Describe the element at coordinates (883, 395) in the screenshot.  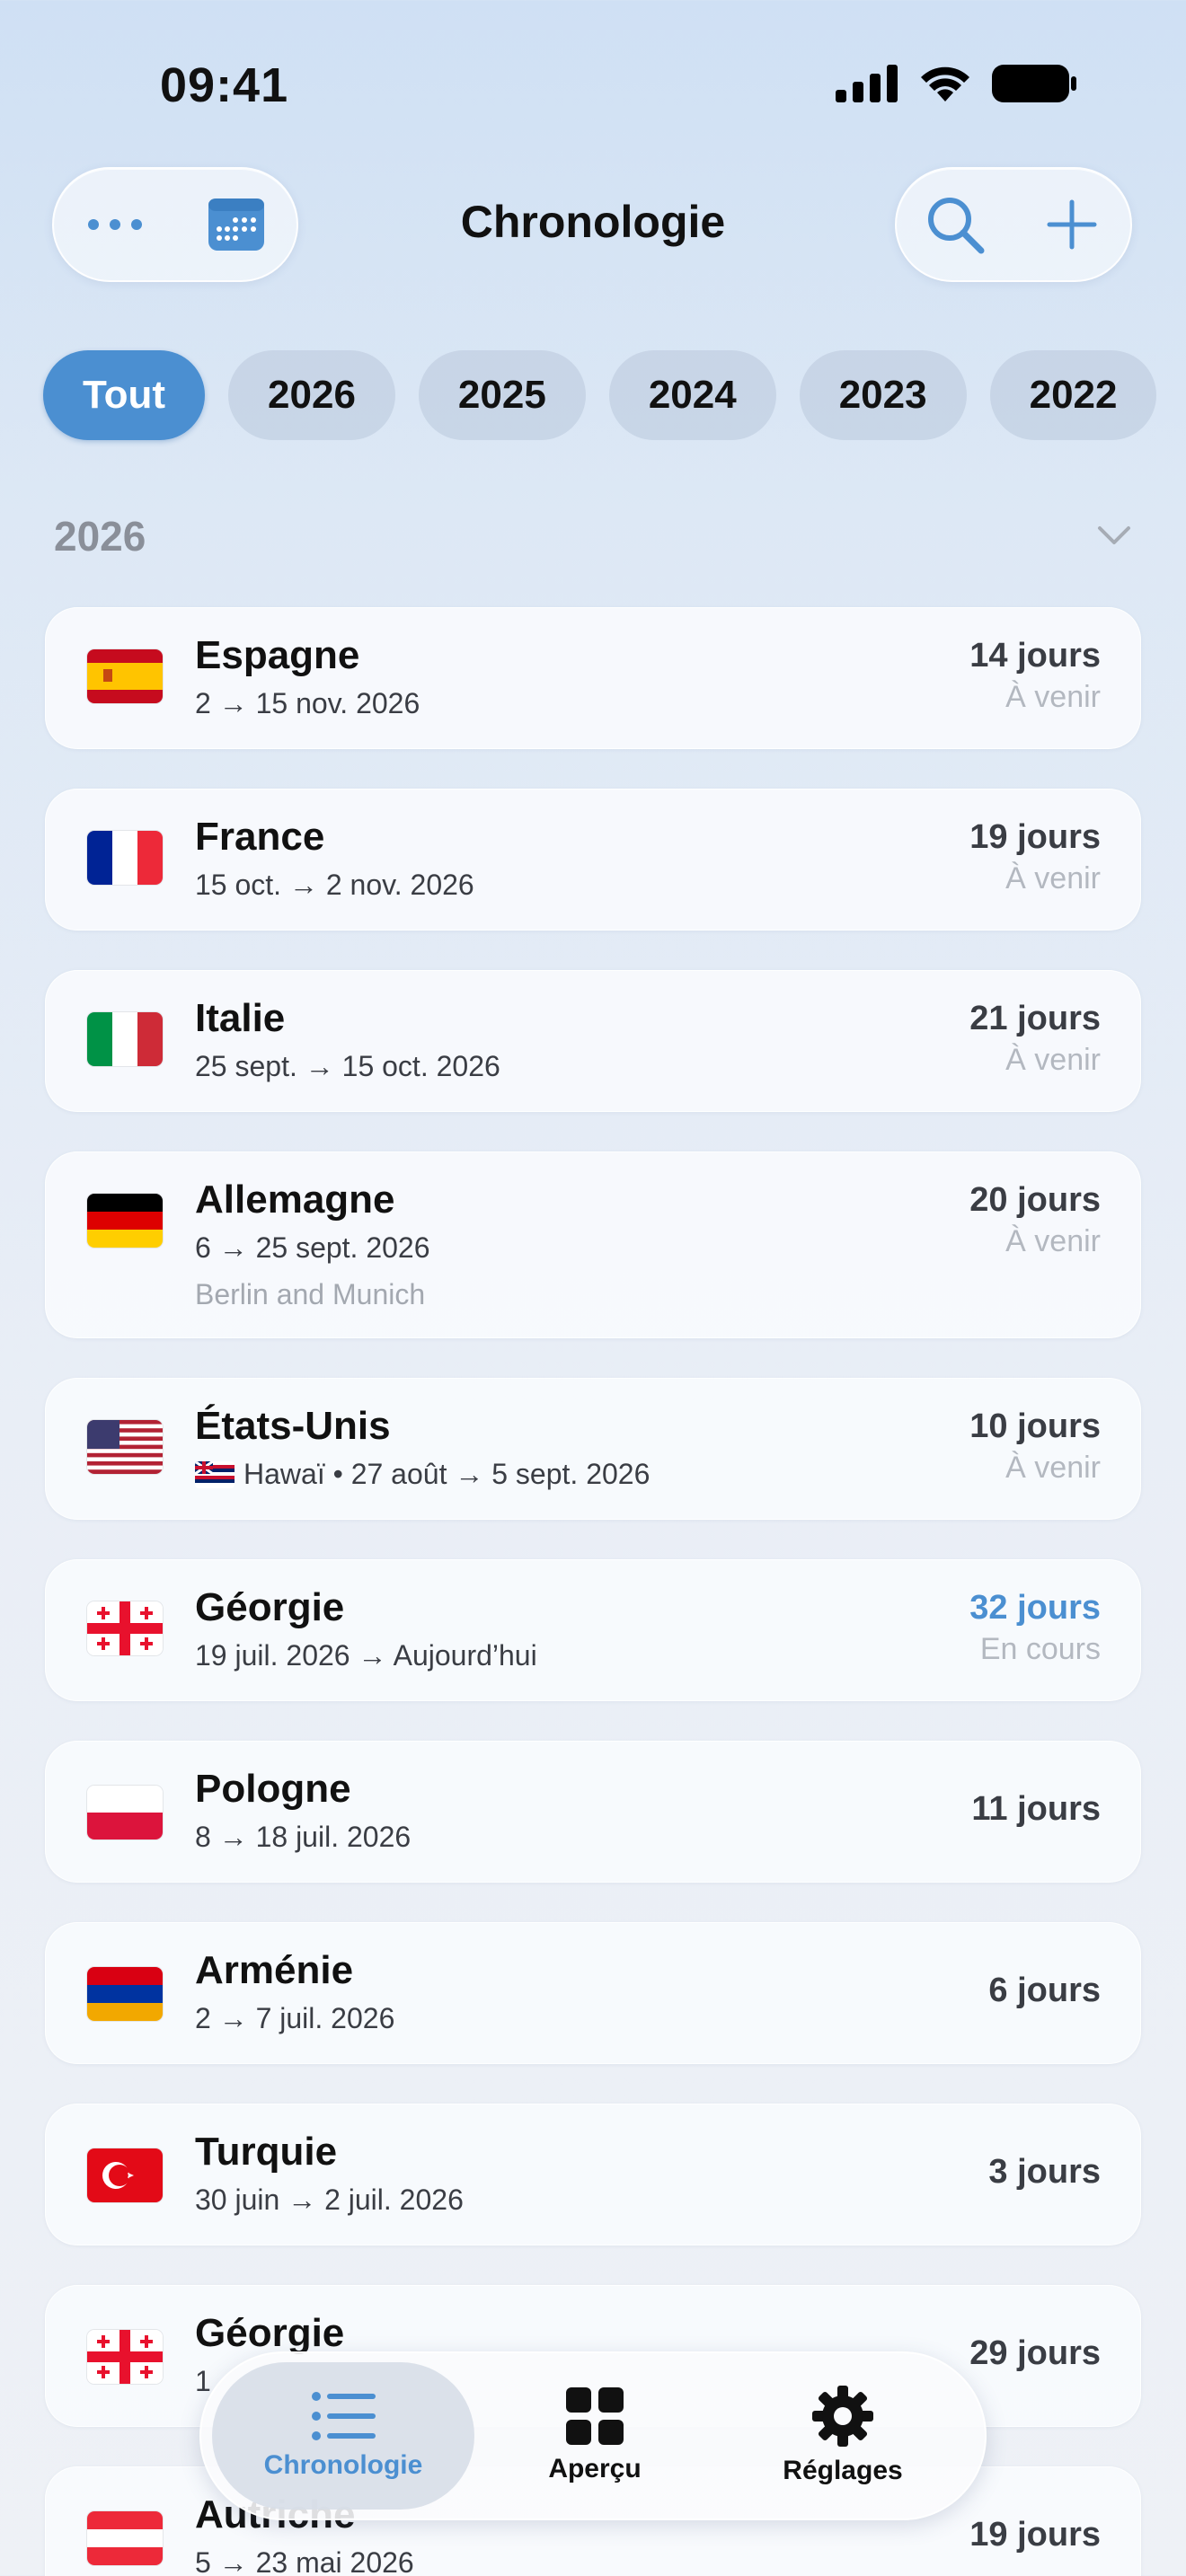
I see `filter-chip-2023: 2023` at that location.